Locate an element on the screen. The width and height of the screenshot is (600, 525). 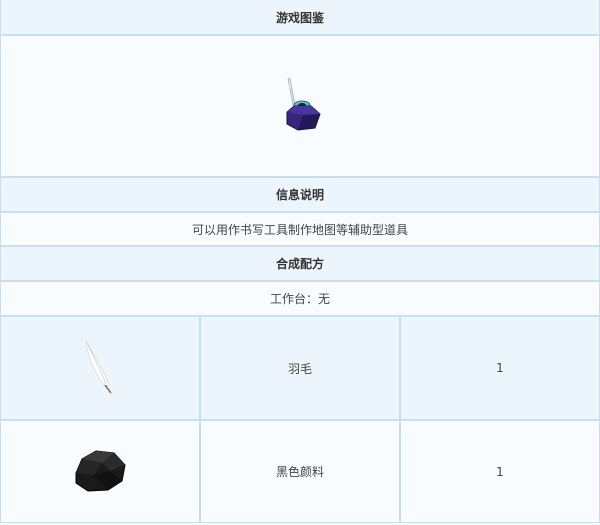
info-description-text: 可以用作书写工具制作地图等辅助型道具 is located at coordinates (299, 229).